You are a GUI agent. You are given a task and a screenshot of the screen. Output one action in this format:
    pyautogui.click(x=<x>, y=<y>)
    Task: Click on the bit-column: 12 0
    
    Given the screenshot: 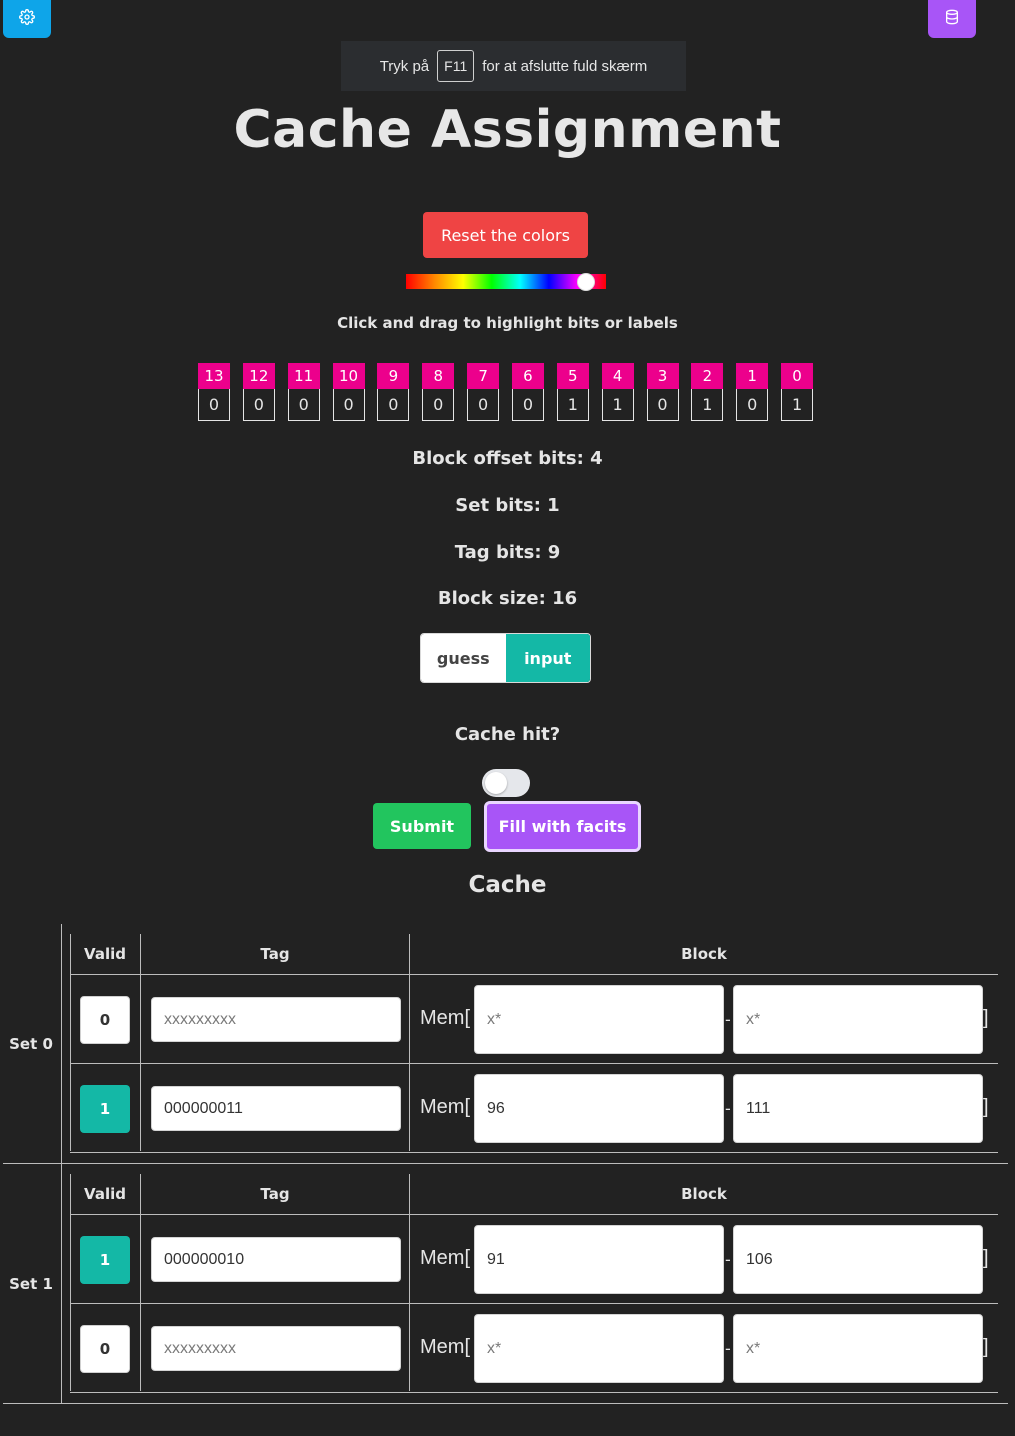 What is the action you would take?
    pyautogui.click(x=258, y=392)
    